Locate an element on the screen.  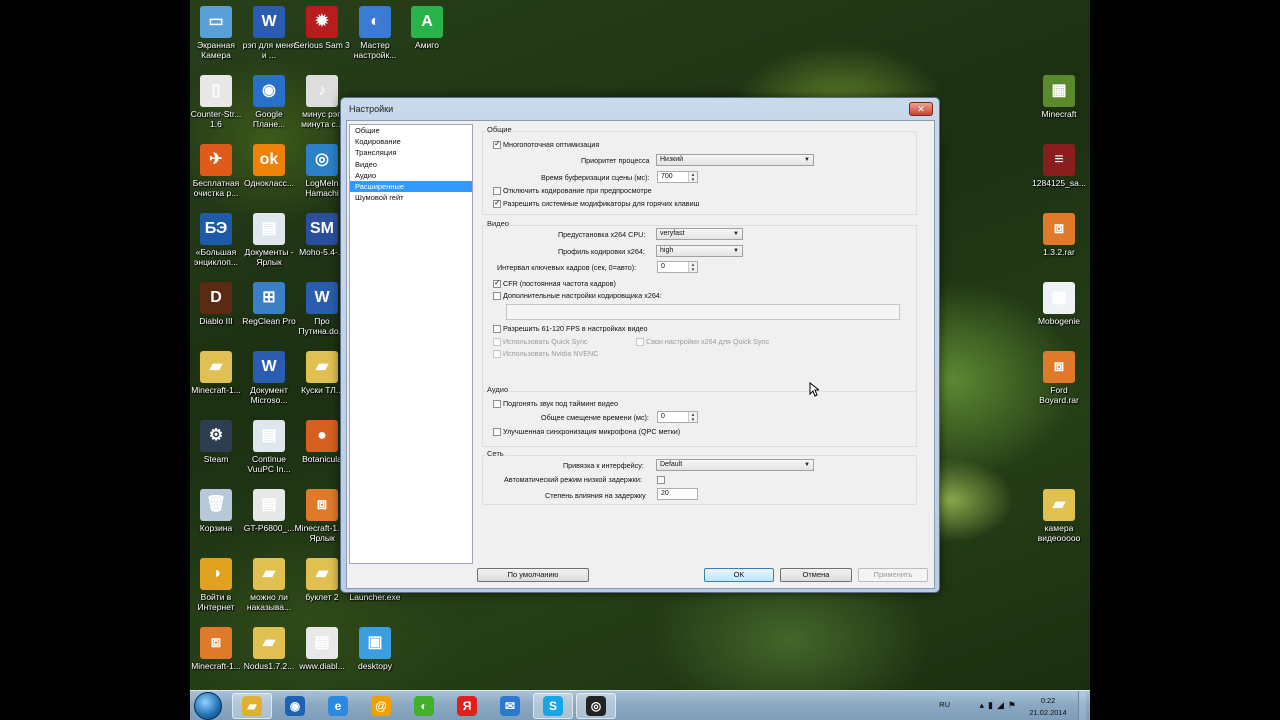
desktop-icon: ▭ Экранная Камера is located at coordinates (217, 33).